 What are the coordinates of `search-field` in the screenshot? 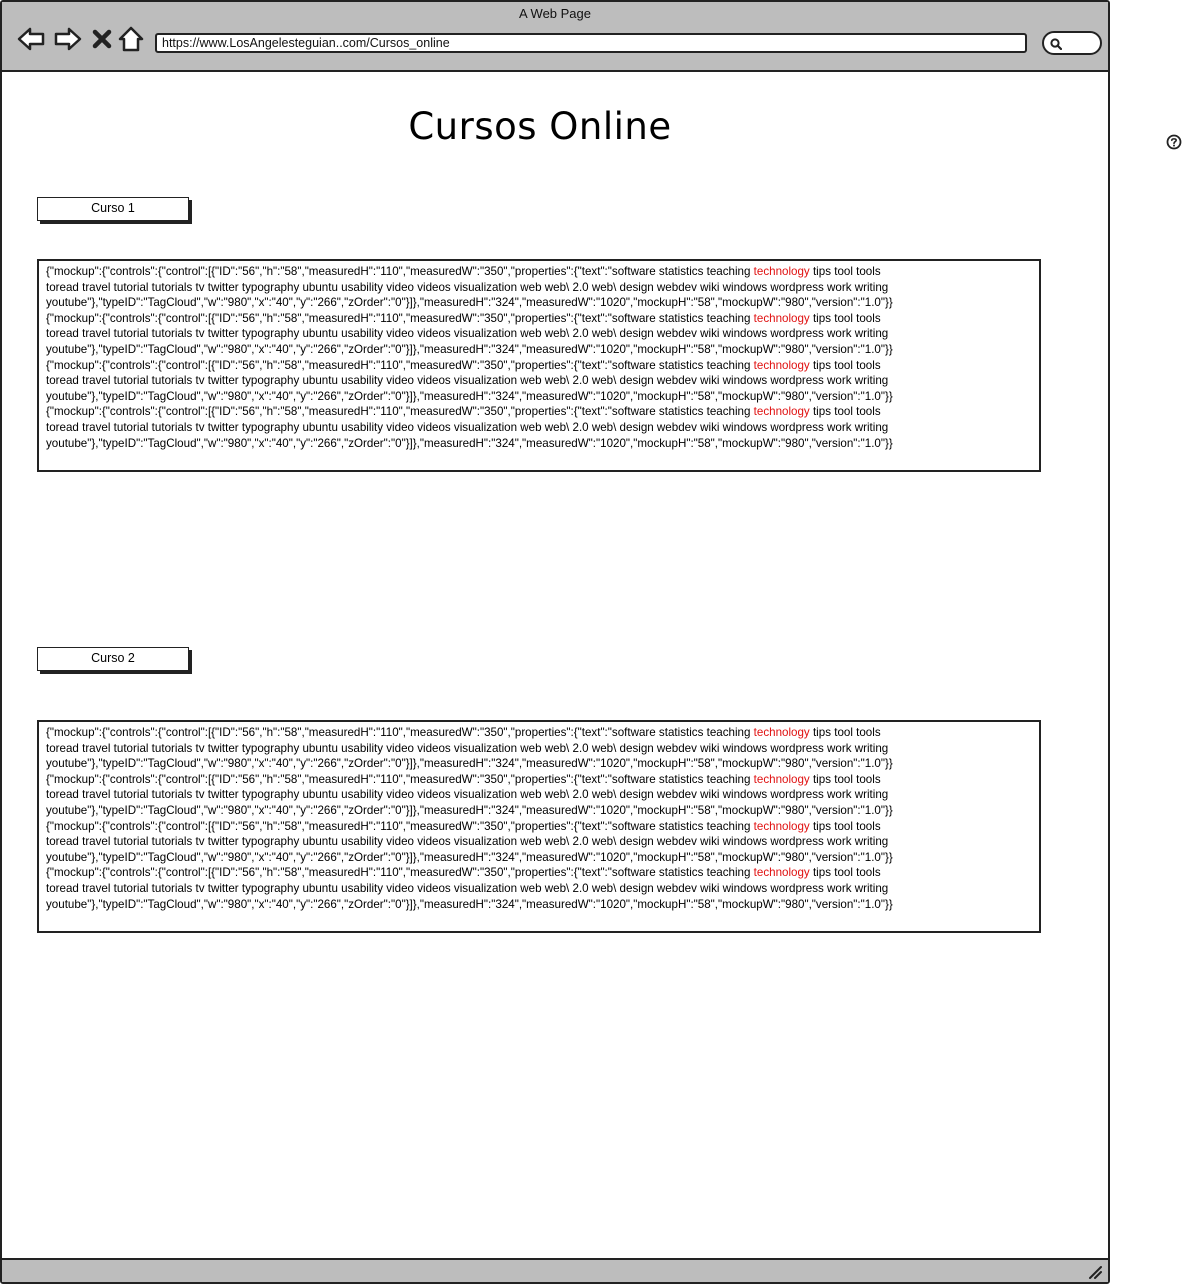 It's located at (1072, 43).